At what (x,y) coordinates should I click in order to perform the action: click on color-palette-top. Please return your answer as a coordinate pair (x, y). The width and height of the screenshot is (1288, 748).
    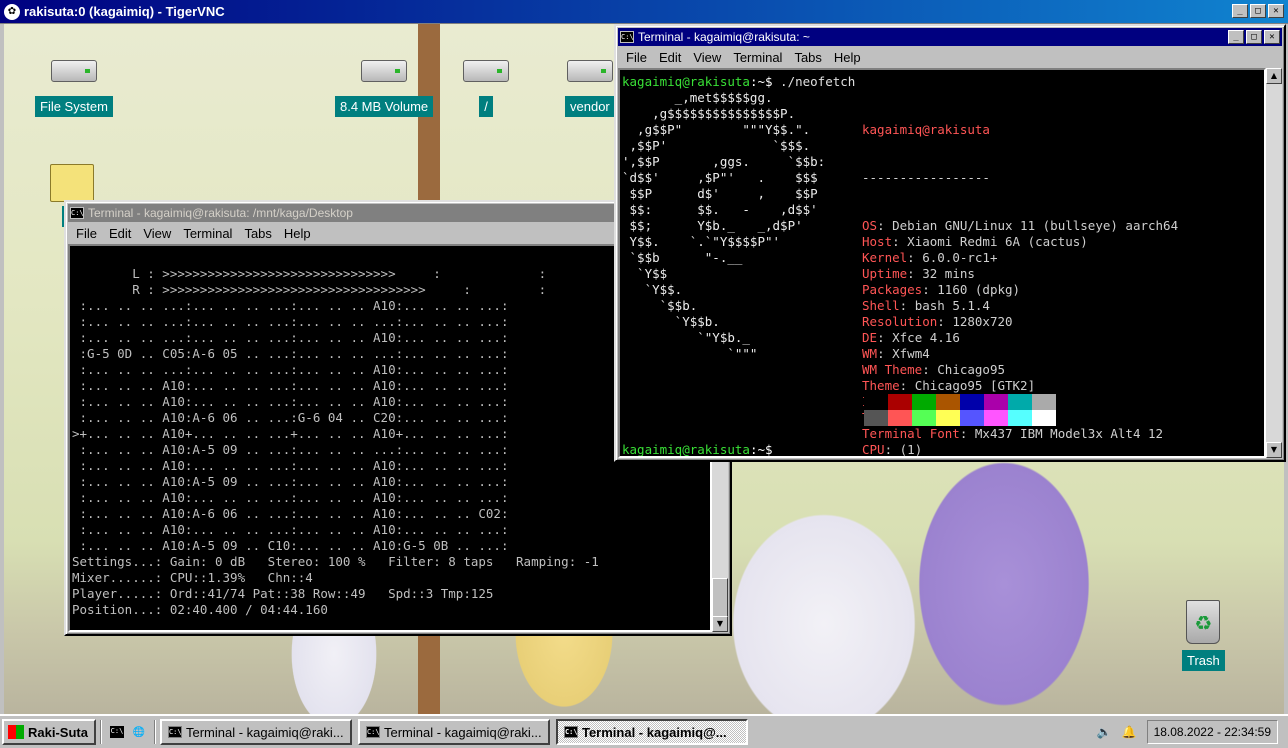
    Looking at the image, I should click on (960, 402).